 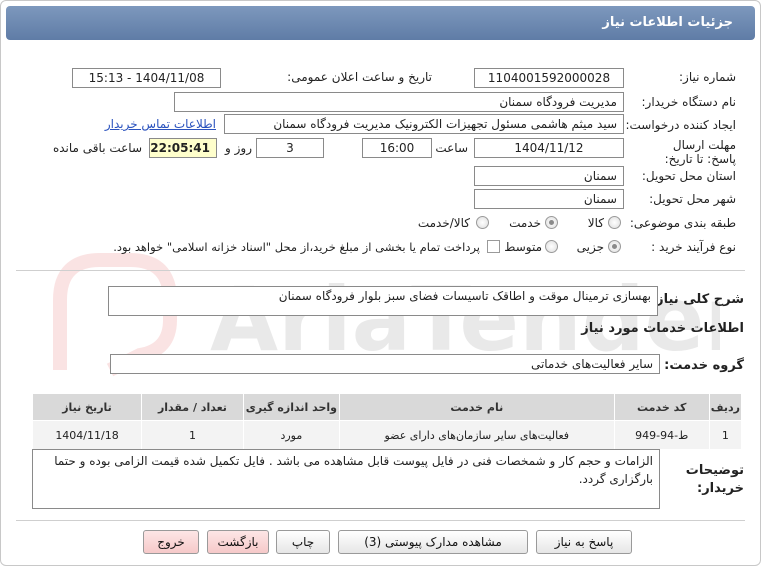 I want to click on col-date: تاریخ نیاز, so click(x=87, y=407).